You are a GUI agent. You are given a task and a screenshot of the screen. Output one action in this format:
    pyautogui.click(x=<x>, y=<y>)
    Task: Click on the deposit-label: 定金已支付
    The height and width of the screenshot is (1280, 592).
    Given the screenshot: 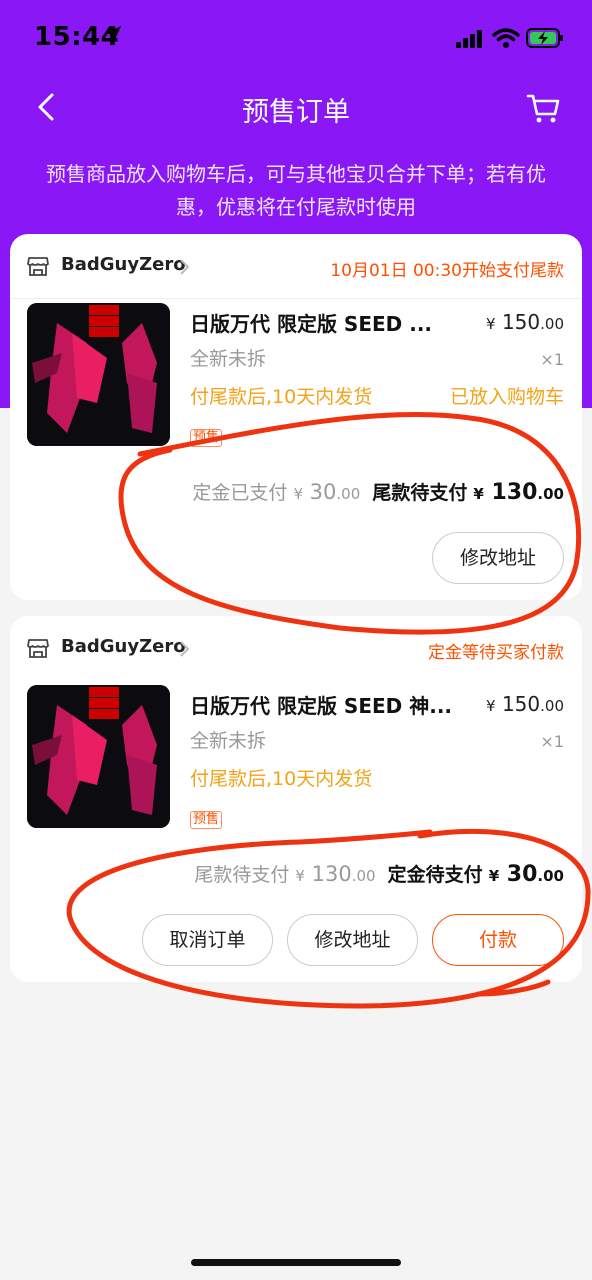 What is the action you would take?
    pyautogui.click(x=240, y=493)
    